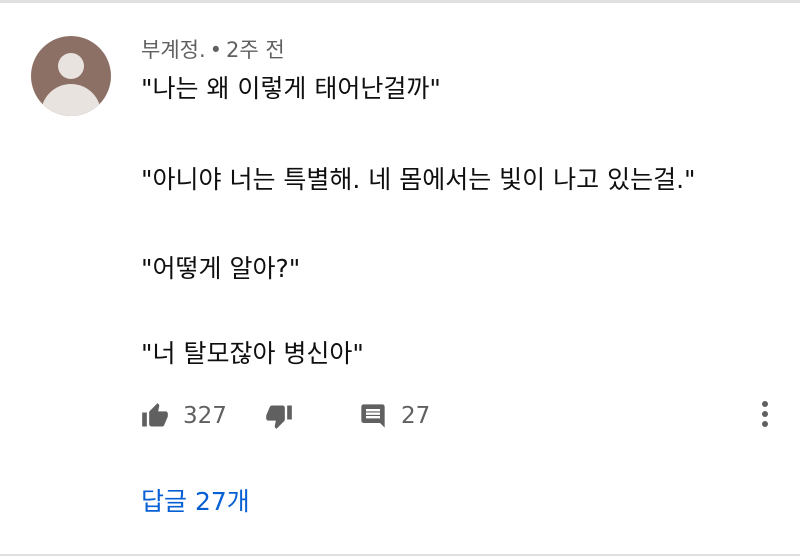 Image resolution: width=800 pixels, height=556 pixels. I want to click on more-options-button, so click(765, 416).